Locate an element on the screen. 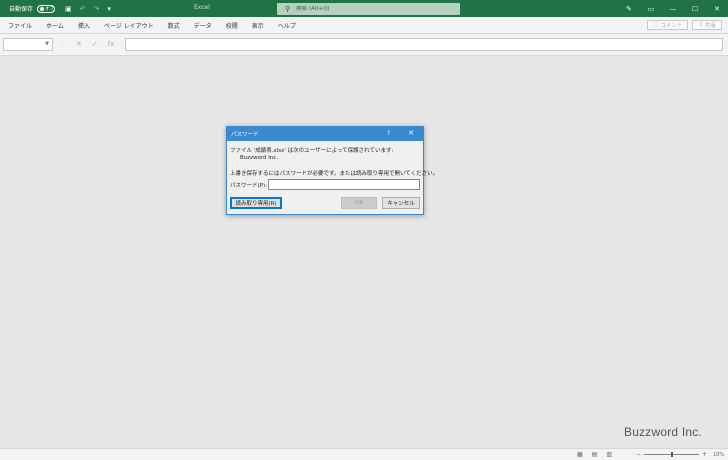  tab-formulas: 数式 is located at coordinates (174, 25).